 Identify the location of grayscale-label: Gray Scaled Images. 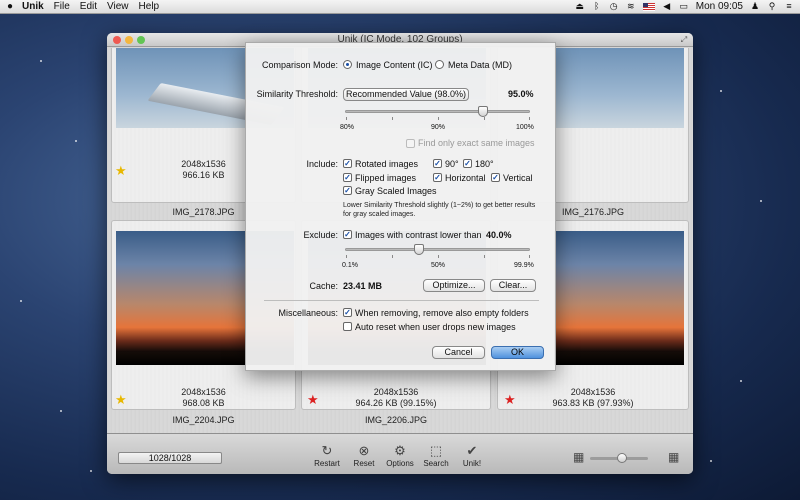
(396, 191).